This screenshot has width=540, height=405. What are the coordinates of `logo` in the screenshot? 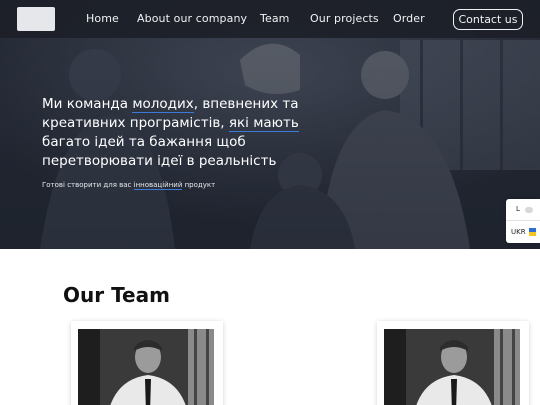 It's located at (36, 19).